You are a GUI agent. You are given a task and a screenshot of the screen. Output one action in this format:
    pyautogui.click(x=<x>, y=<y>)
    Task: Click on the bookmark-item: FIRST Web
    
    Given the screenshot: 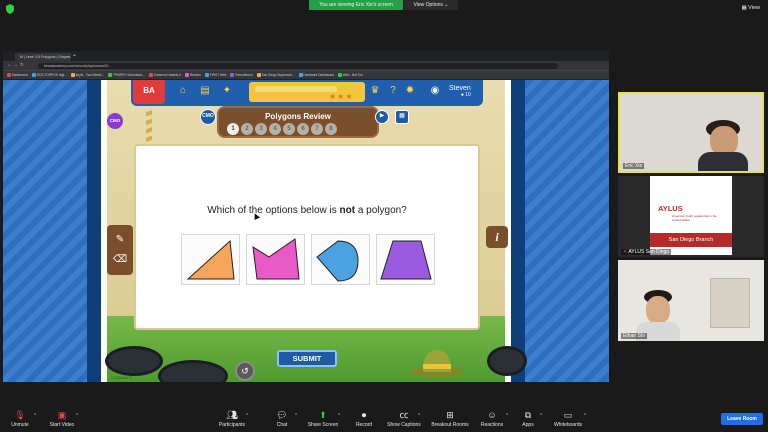 What is the action you would take?
    pyautogui.click(x=215, y=75)
    